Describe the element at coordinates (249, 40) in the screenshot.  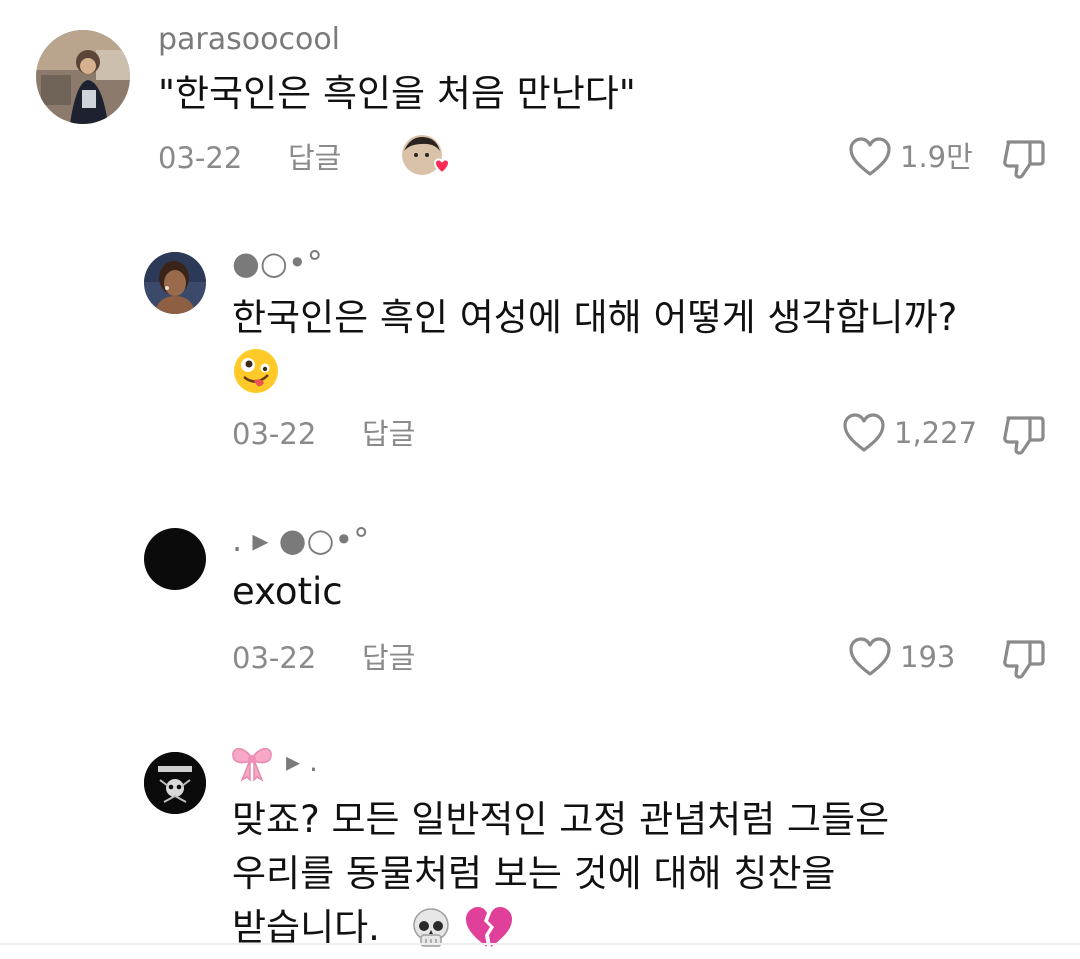
I see `username: parasoocool` at that location.